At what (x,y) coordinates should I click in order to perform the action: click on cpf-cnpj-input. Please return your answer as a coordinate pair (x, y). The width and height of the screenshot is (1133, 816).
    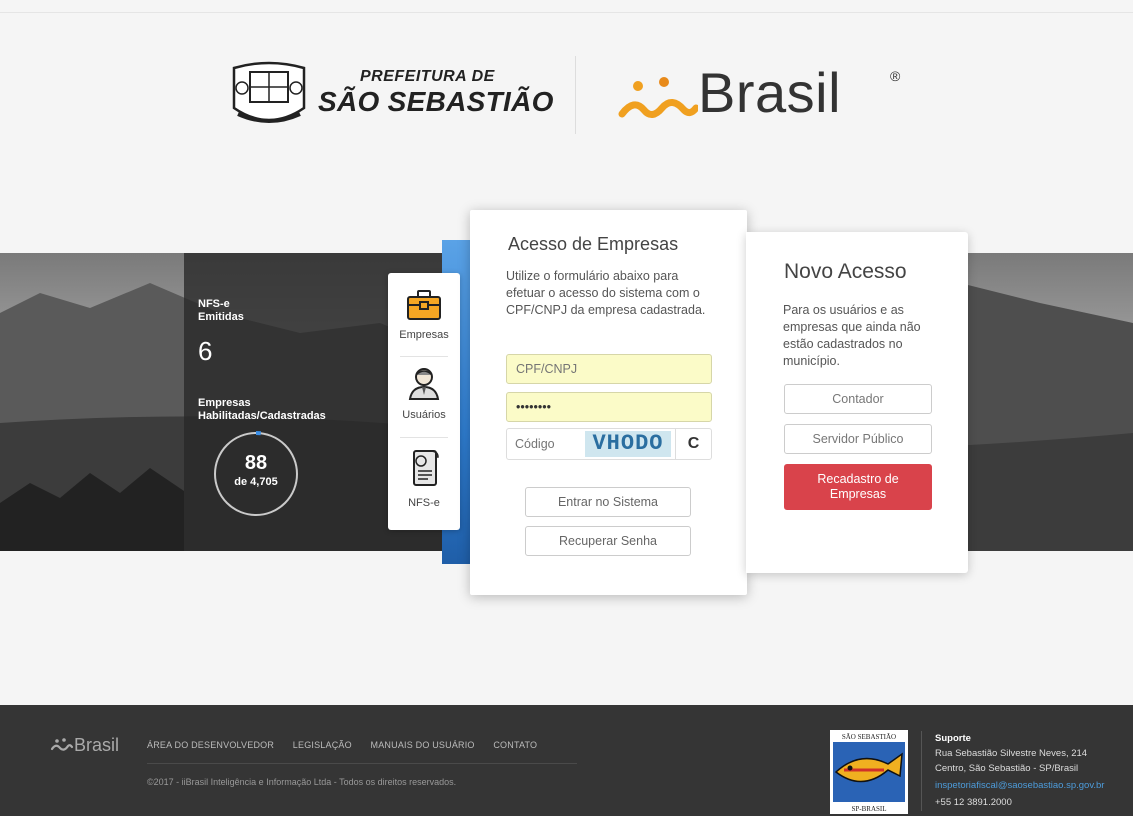
    Looking at the image, I should click on (609, 369).